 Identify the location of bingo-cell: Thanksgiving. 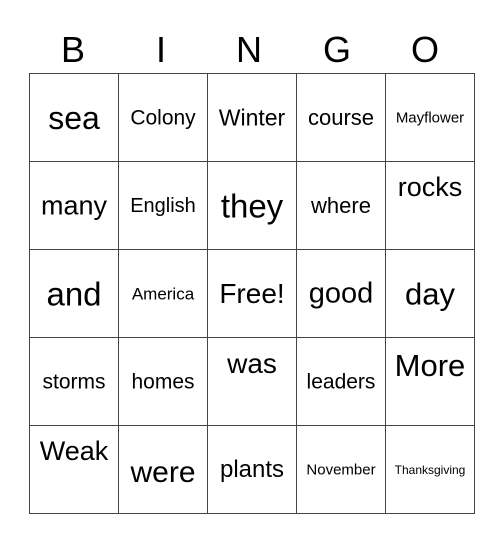
(430, 469).